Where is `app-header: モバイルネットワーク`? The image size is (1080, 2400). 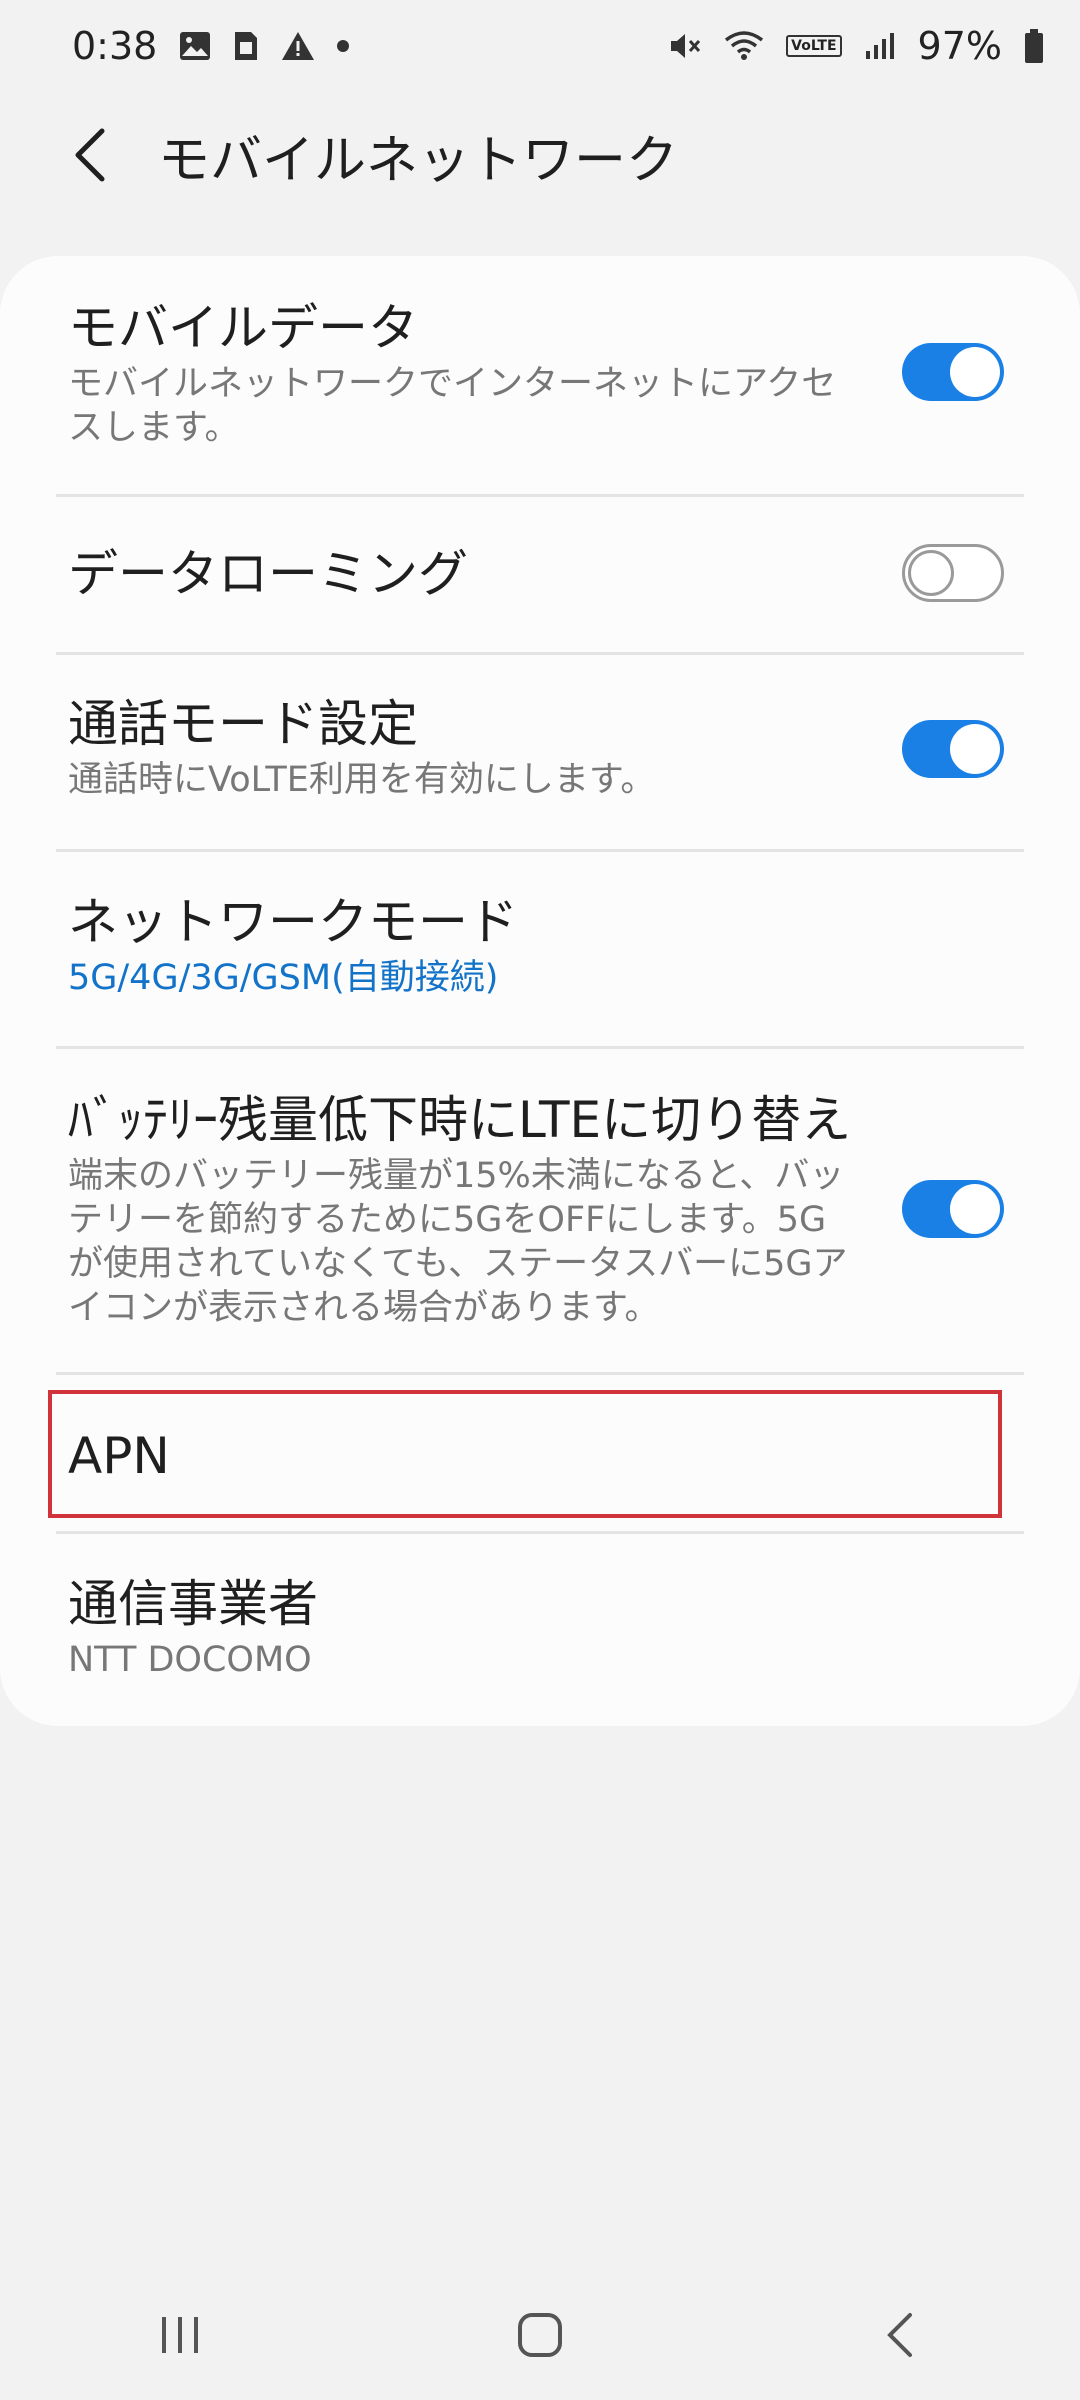
app-header: モバイルネットワーク is located at coordinates (540, 155).